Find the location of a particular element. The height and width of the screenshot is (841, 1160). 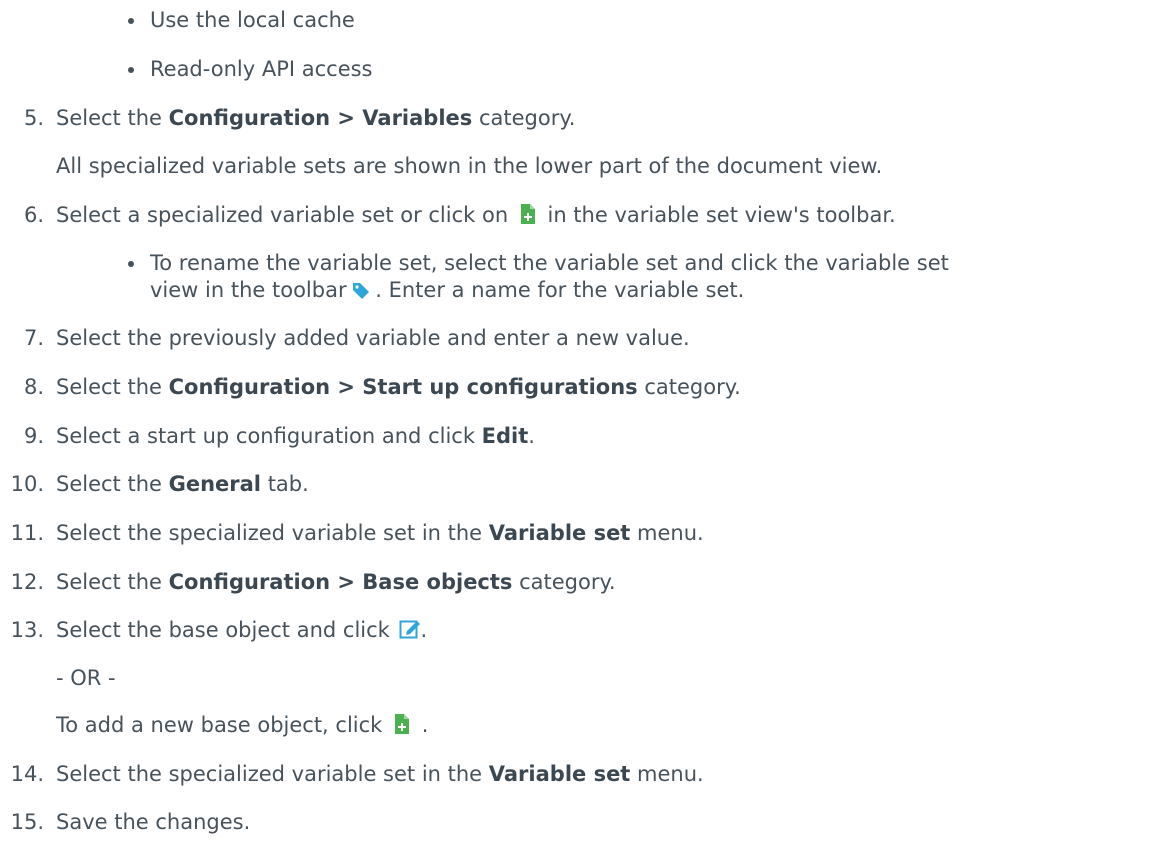

step-number: 13. is located at coordinates (27, 630).